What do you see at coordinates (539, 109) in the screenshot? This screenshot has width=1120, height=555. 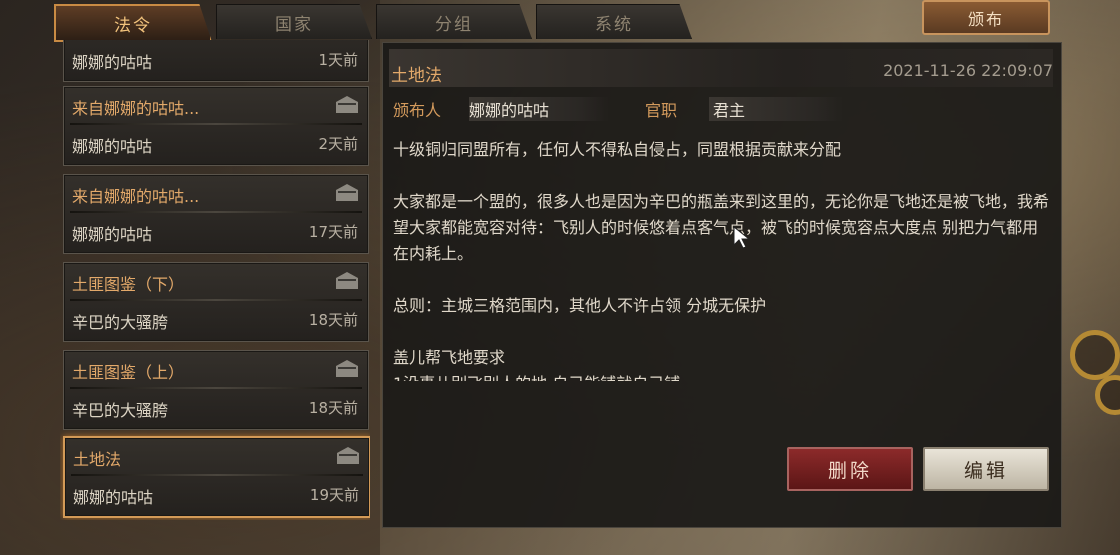 I see `publisher-value: 娜娜的咕咕` at bounding box center [539, 109].